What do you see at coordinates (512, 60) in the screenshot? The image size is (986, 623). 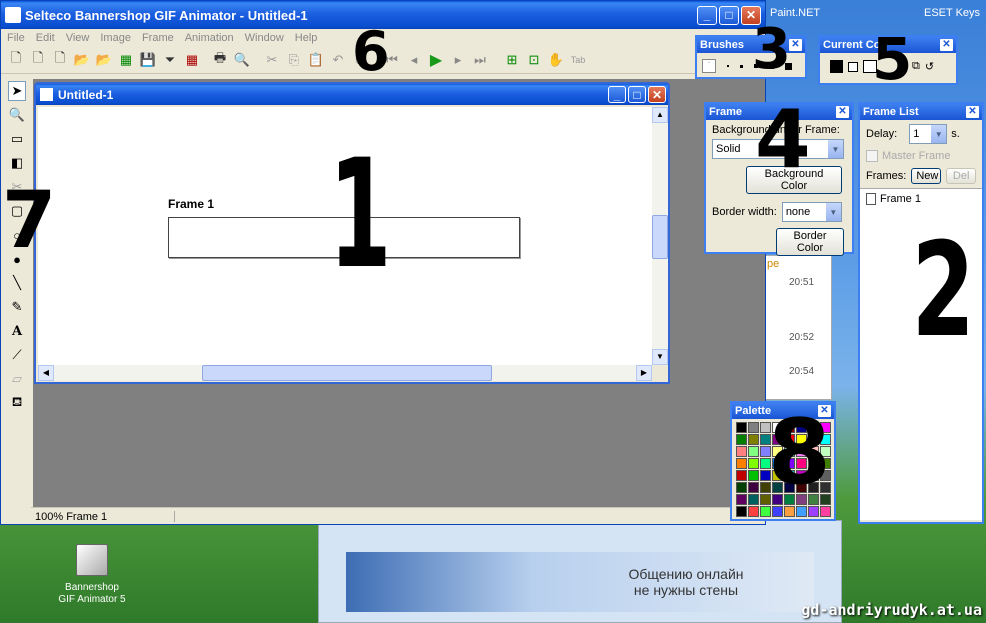 I see `fit-icon: ⊞` at bounding box center [512, 60].